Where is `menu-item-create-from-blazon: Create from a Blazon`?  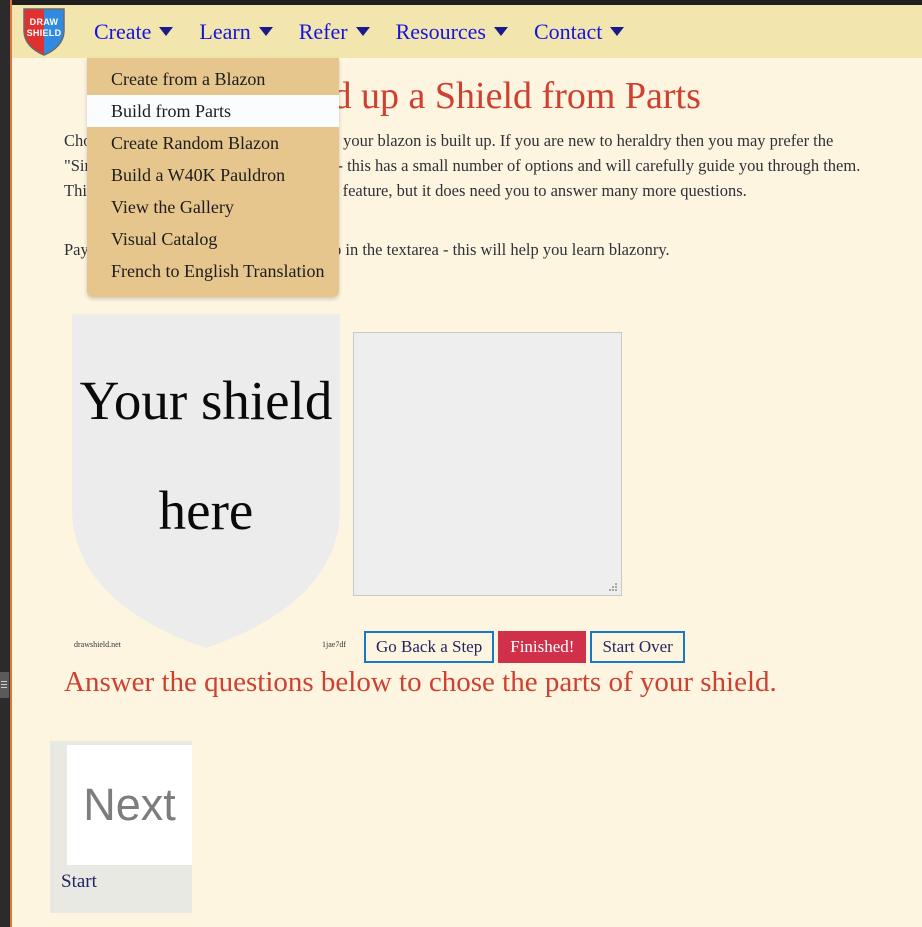
menu-item-create-from-blazon: Create from a Blazon is located at coordinates (213, 79).